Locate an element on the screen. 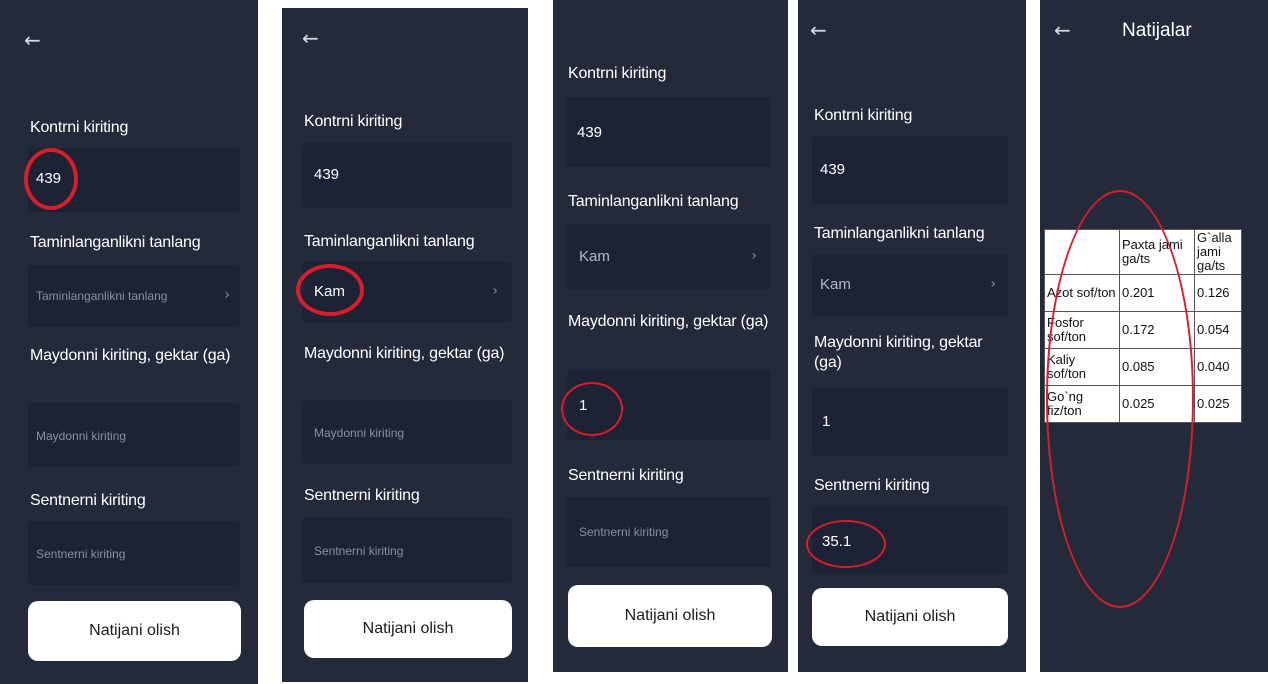 This screenshot has height=684, width=1268. cell-value: 0.054 is located at coordinates (1218, 330).